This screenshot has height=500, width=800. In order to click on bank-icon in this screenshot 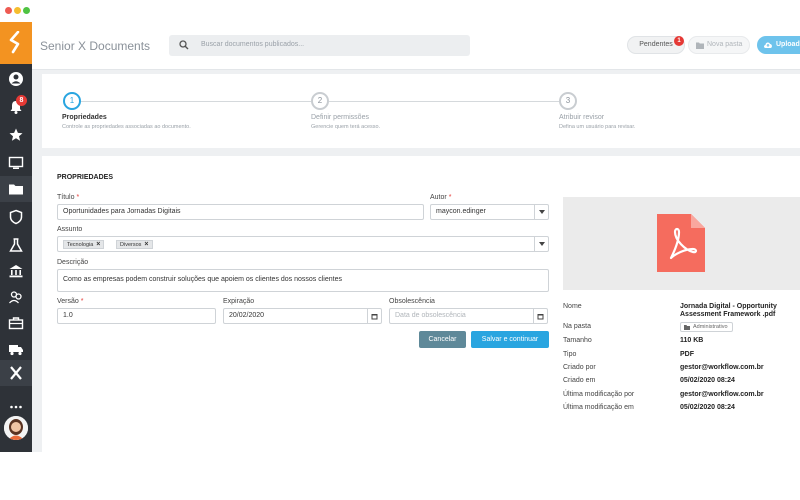, I will do `click(16, 271)`.